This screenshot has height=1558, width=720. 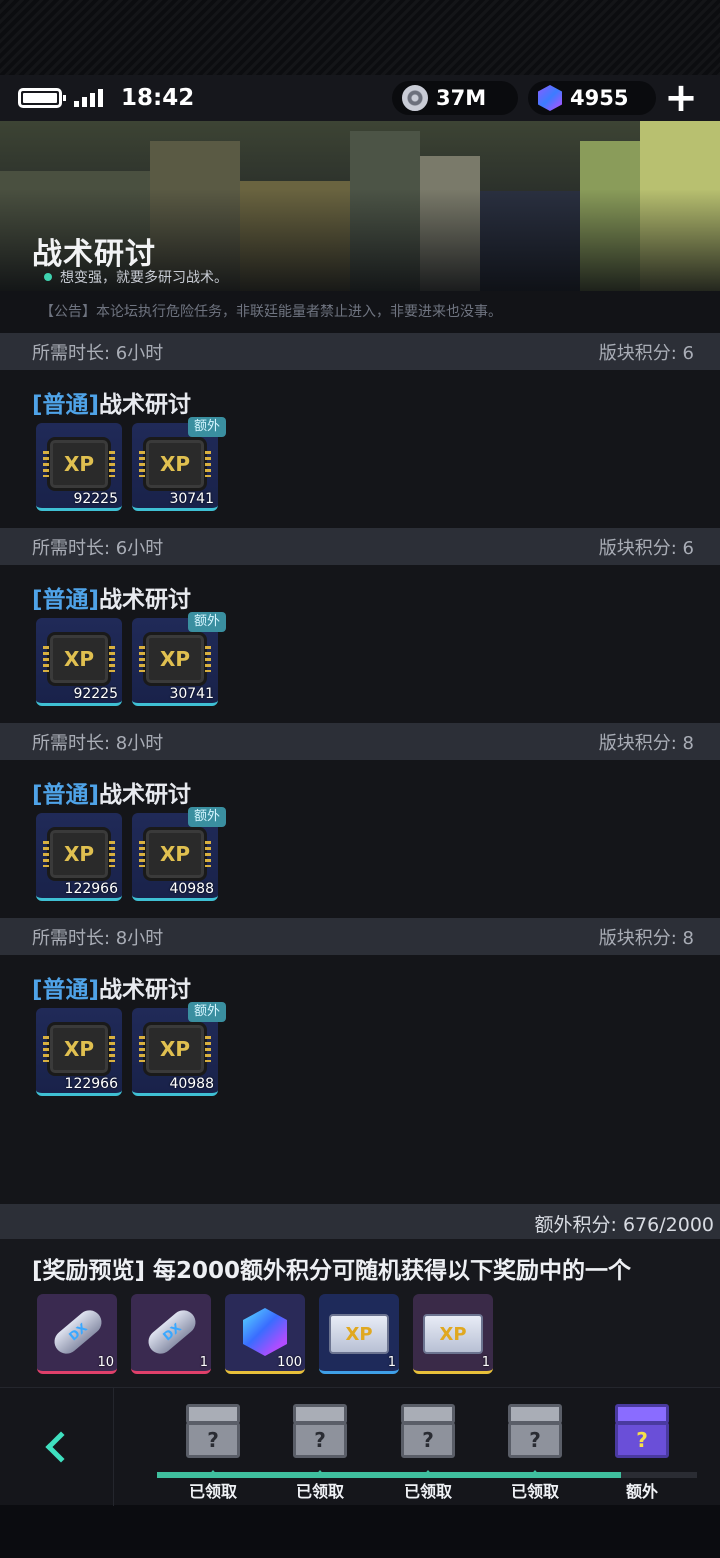 What do you see at coordinates (360, 37) in the screenshot?
I see `top-decoration` at bounding box center [360, 37].